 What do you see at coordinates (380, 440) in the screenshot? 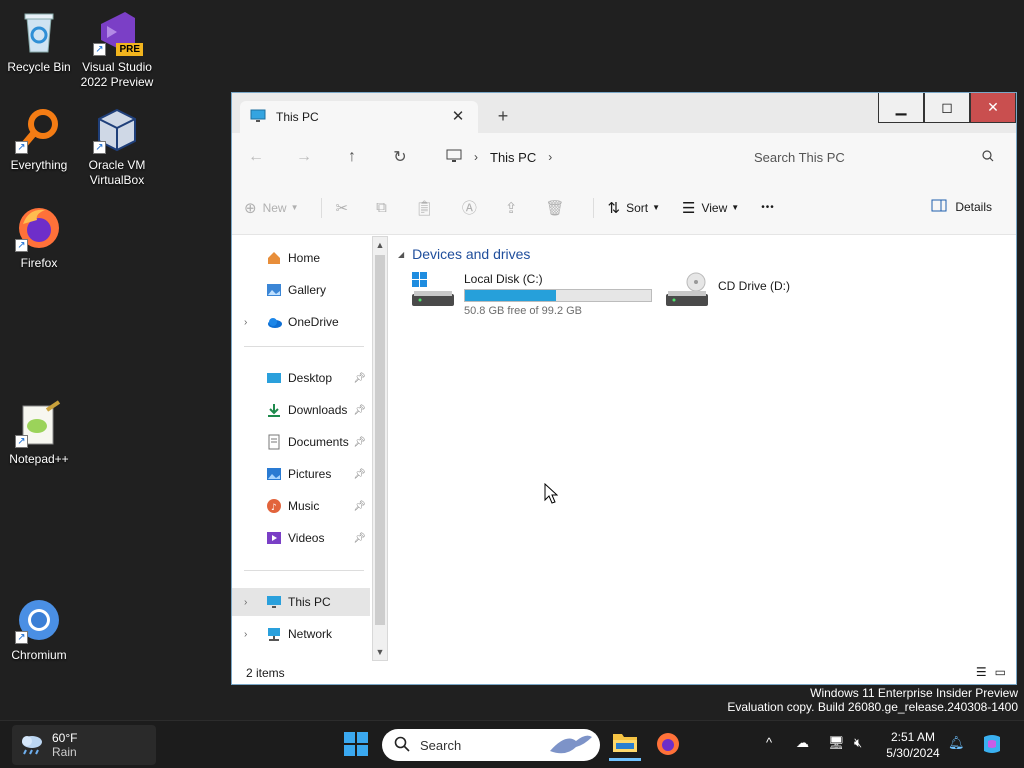
I see `scrollbar-thumb` at bounding box center [380, 440].